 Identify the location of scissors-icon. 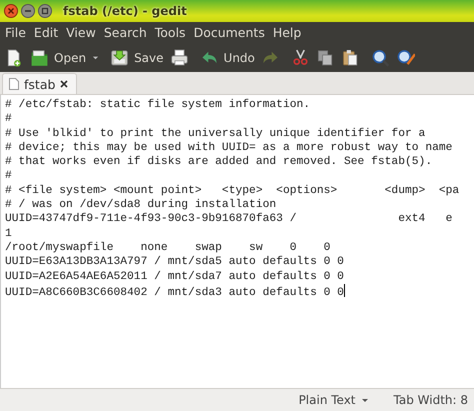
(300, 57).